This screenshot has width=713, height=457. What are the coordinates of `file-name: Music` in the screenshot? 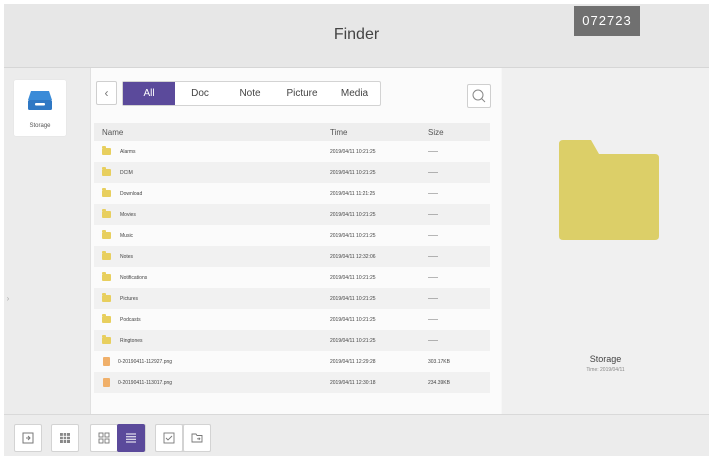 It's located at (127, 235).